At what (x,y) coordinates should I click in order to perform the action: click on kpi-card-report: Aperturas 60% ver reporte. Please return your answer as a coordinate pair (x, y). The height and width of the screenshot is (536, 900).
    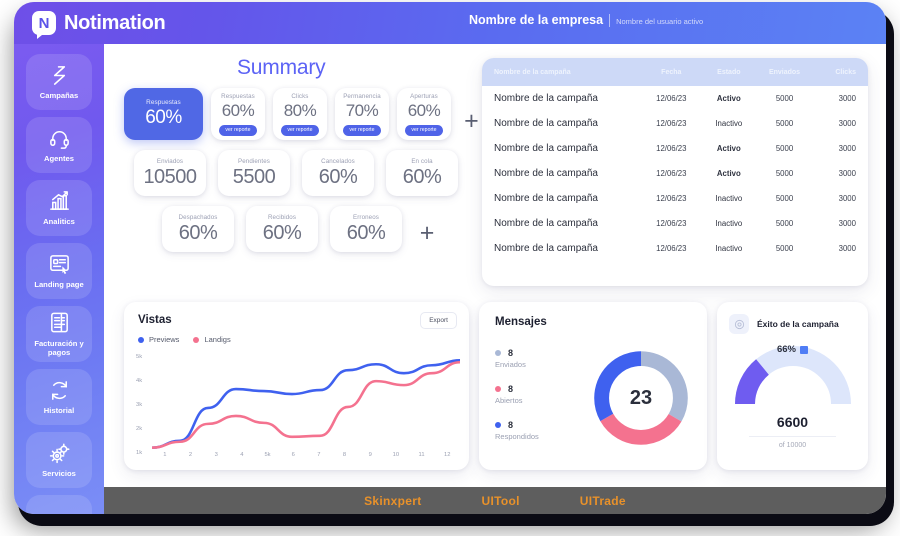
    Looking at the image, I should click on (423, 114).